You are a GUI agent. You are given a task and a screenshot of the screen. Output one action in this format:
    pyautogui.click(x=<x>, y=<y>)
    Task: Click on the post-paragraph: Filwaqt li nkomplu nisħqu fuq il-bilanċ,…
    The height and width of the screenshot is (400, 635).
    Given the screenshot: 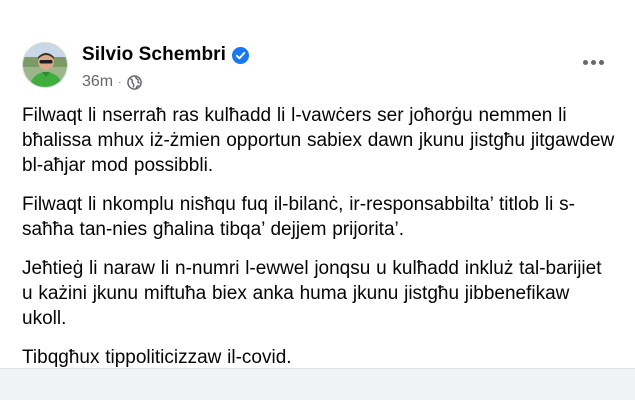 What is the action you would take?
    pyautogui.click(x=298, y=217)
    